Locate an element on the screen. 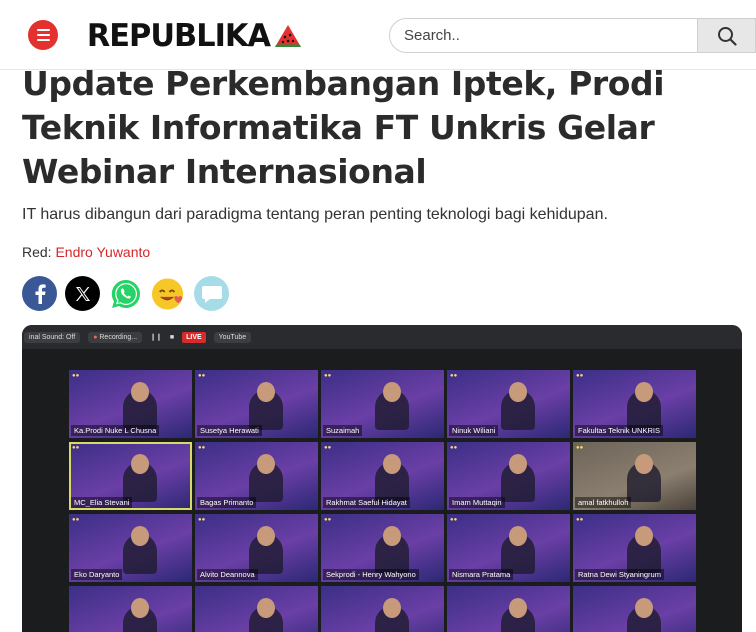  hamburger-menu-button is located at coordinates (43, 35).